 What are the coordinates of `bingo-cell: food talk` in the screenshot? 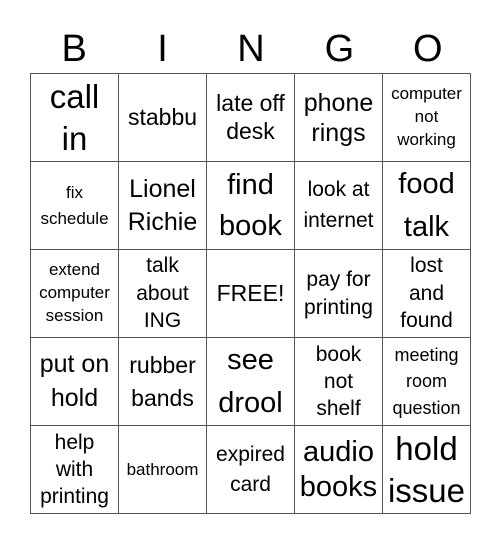 It's located at (427, 206).